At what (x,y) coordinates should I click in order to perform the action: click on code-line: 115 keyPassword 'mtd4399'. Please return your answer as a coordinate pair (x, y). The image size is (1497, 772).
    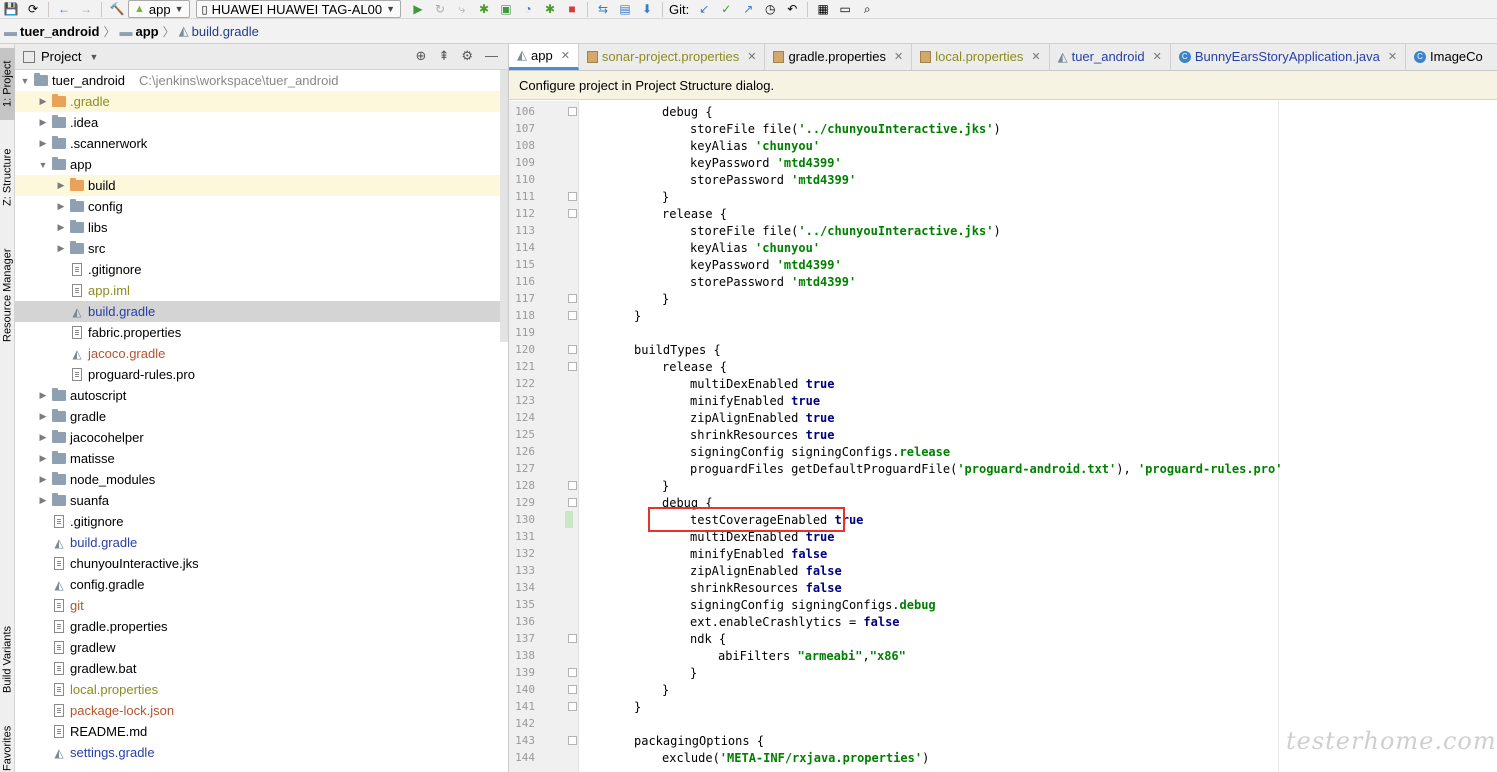
    Looking at the image, I should click on (1003, 264).